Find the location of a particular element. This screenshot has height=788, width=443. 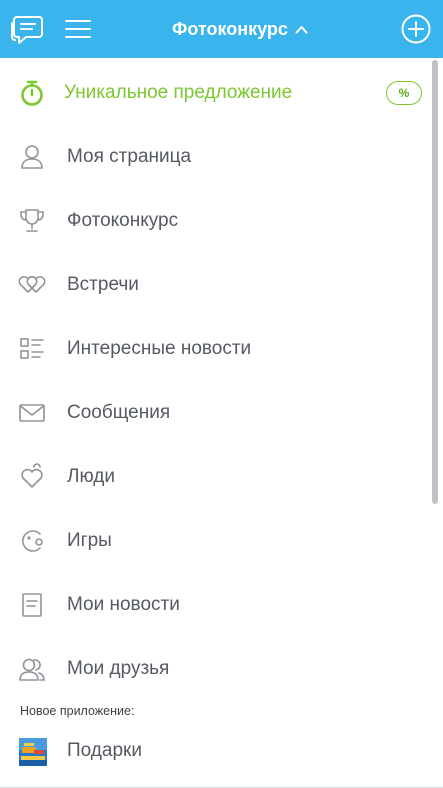

menu-item-label: Фотоконкурс is located at coordinates (123, 220).